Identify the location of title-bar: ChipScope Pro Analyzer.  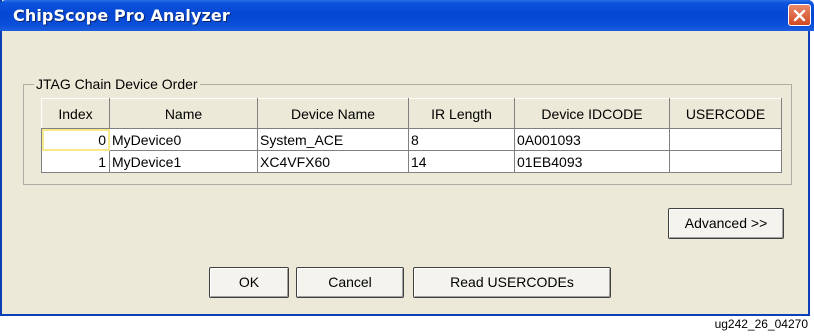
(407, 15).